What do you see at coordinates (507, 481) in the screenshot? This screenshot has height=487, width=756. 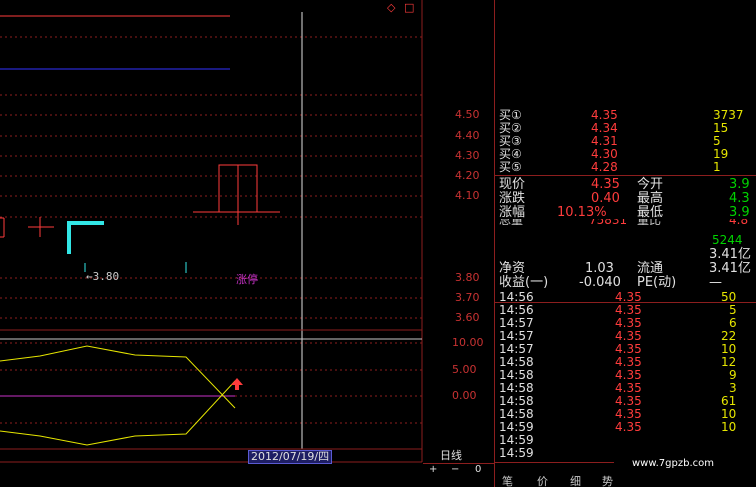 I see `tab-0: 笔` at bounding box center [507, 481].